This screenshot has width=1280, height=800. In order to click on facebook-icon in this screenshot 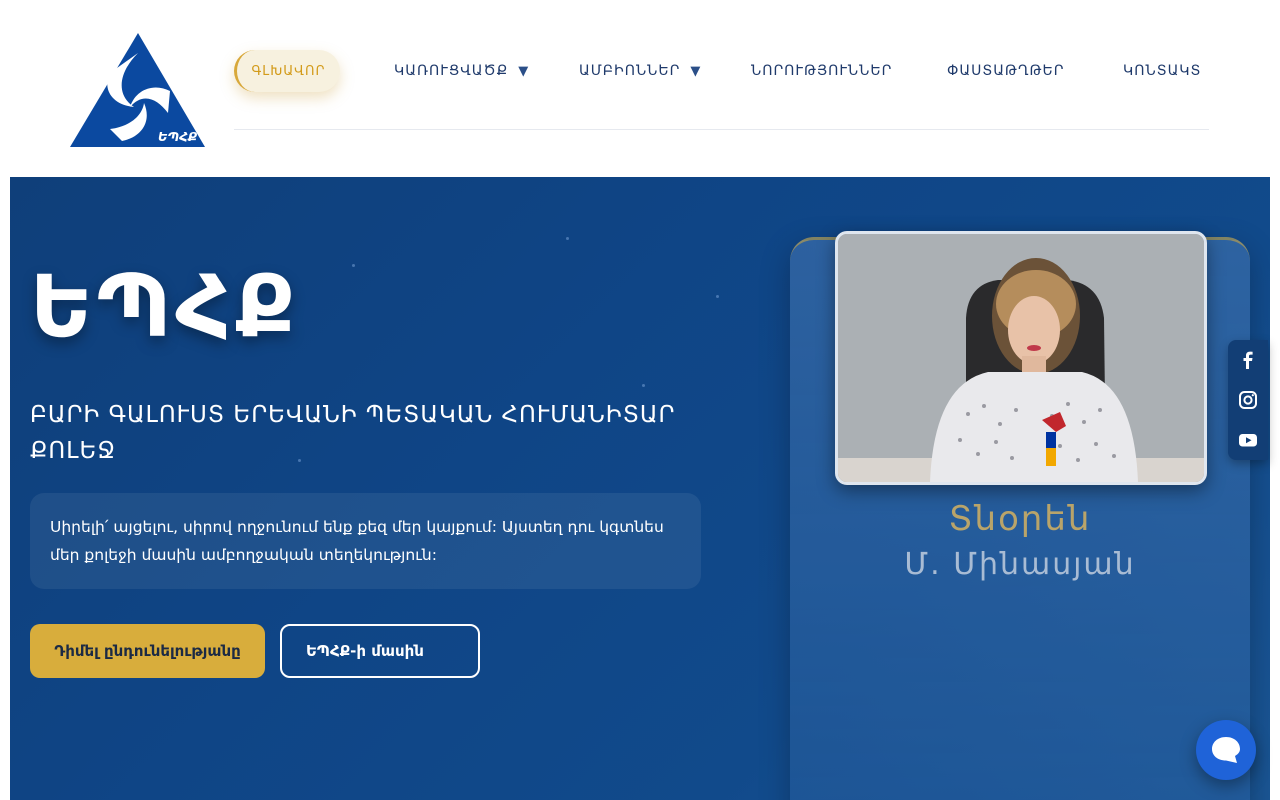, I will do `click(1248, 360)`.